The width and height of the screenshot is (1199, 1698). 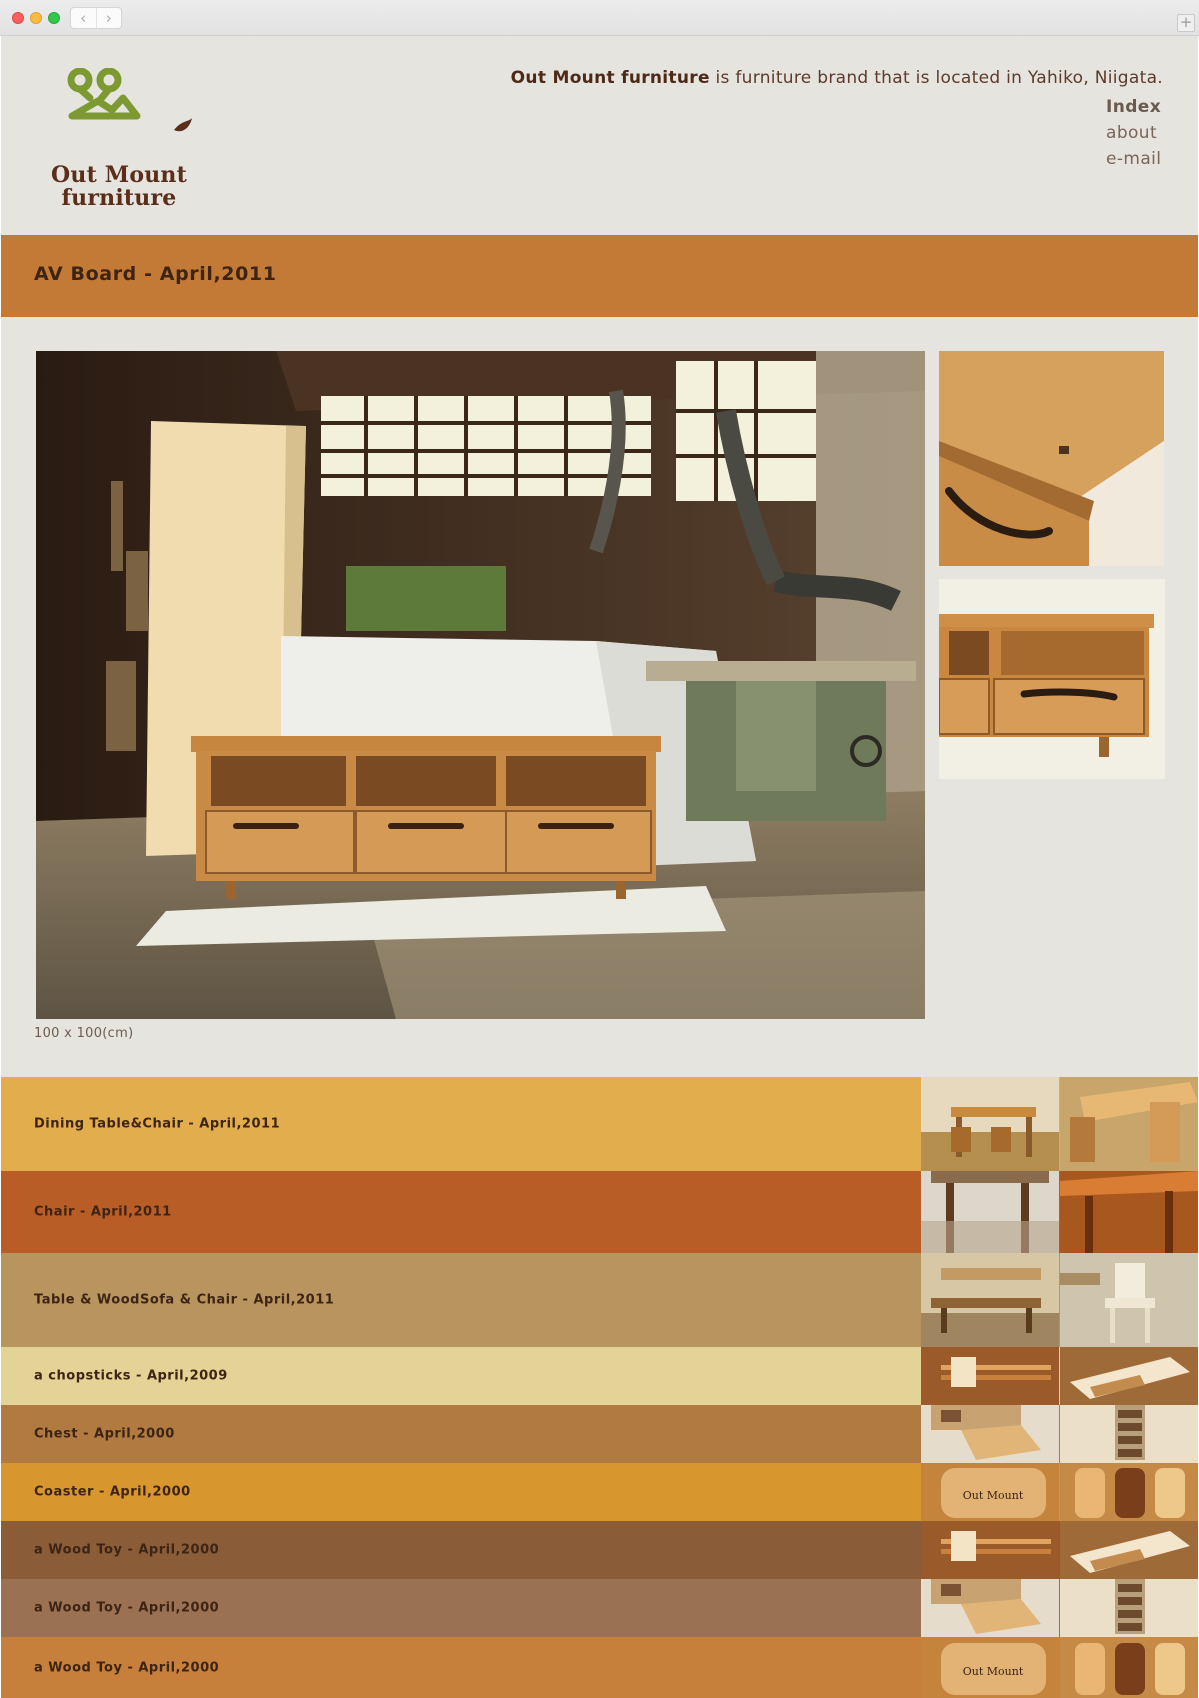 What do you see at coordinates (36, 18) in the screenshot?
I see `minimize-window-button` at bounding box center [36, 18].